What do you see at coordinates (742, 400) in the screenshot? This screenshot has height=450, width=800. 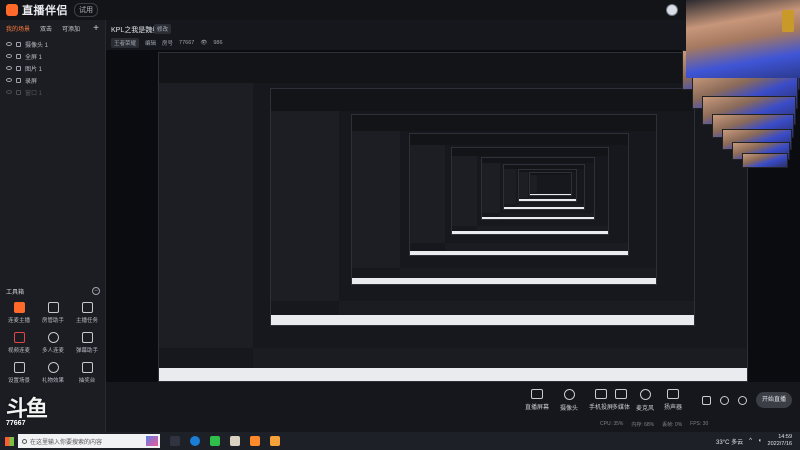 I see `settings-gear-icon` at bounding box center [742, 400].